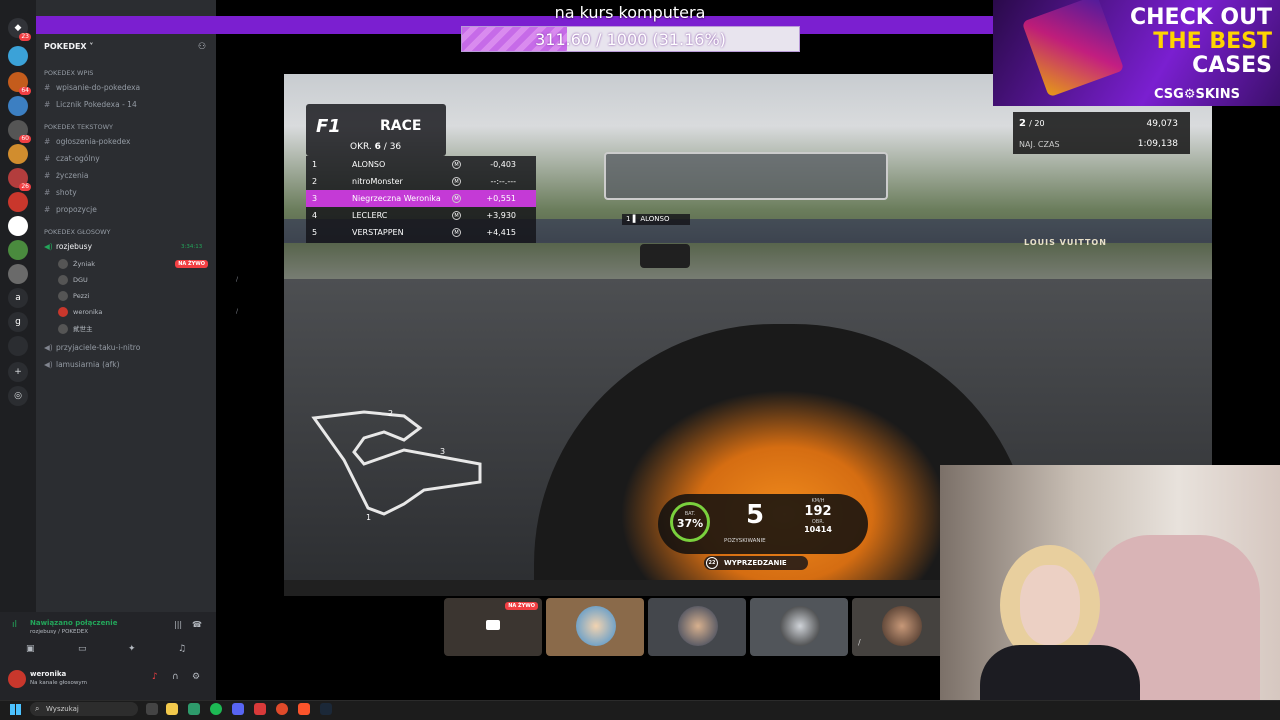 The height and width of the screenshot is (720, 1280). I want to click on spotify-icon, so click(216, 709).